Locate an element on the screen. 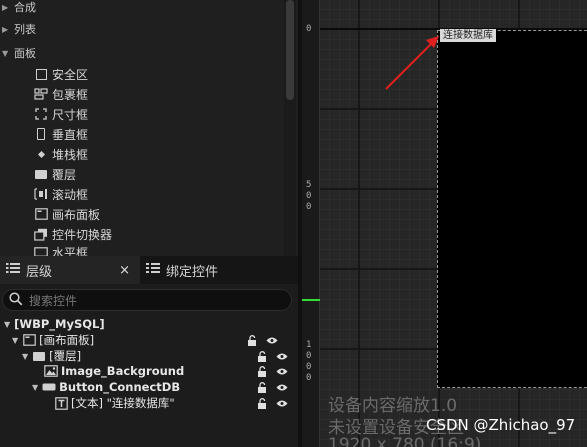  search-input: 搜索控件 is located at coordinates (147, 300).